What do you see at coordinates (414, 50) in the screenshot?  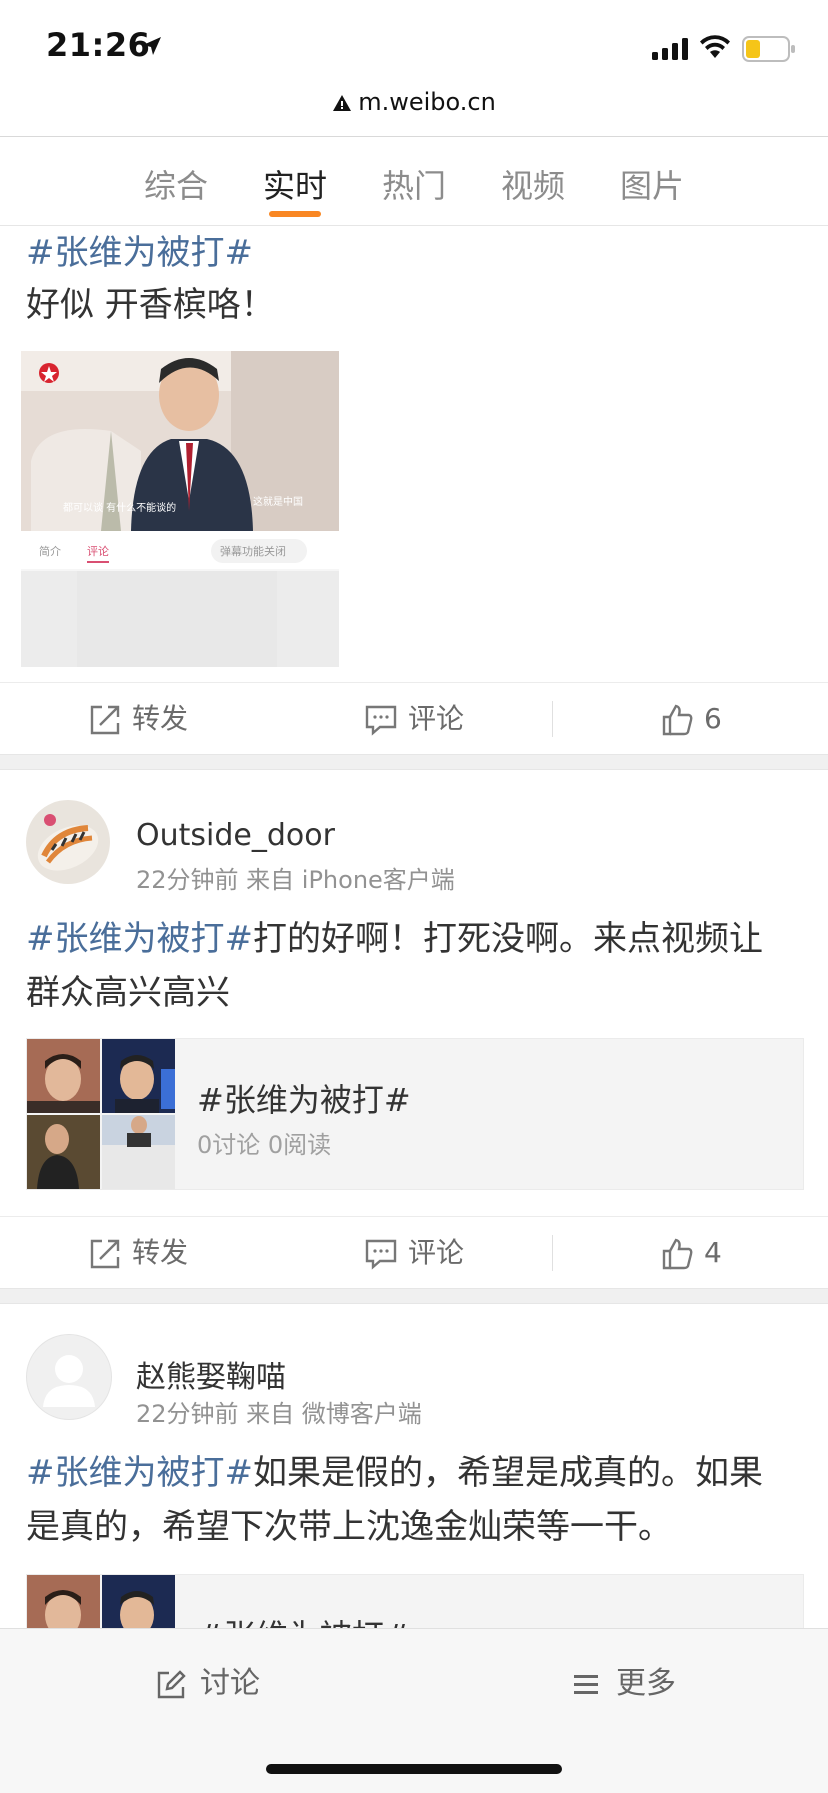 I see `status-bar: 21:26` at bounding box center [414, 50].